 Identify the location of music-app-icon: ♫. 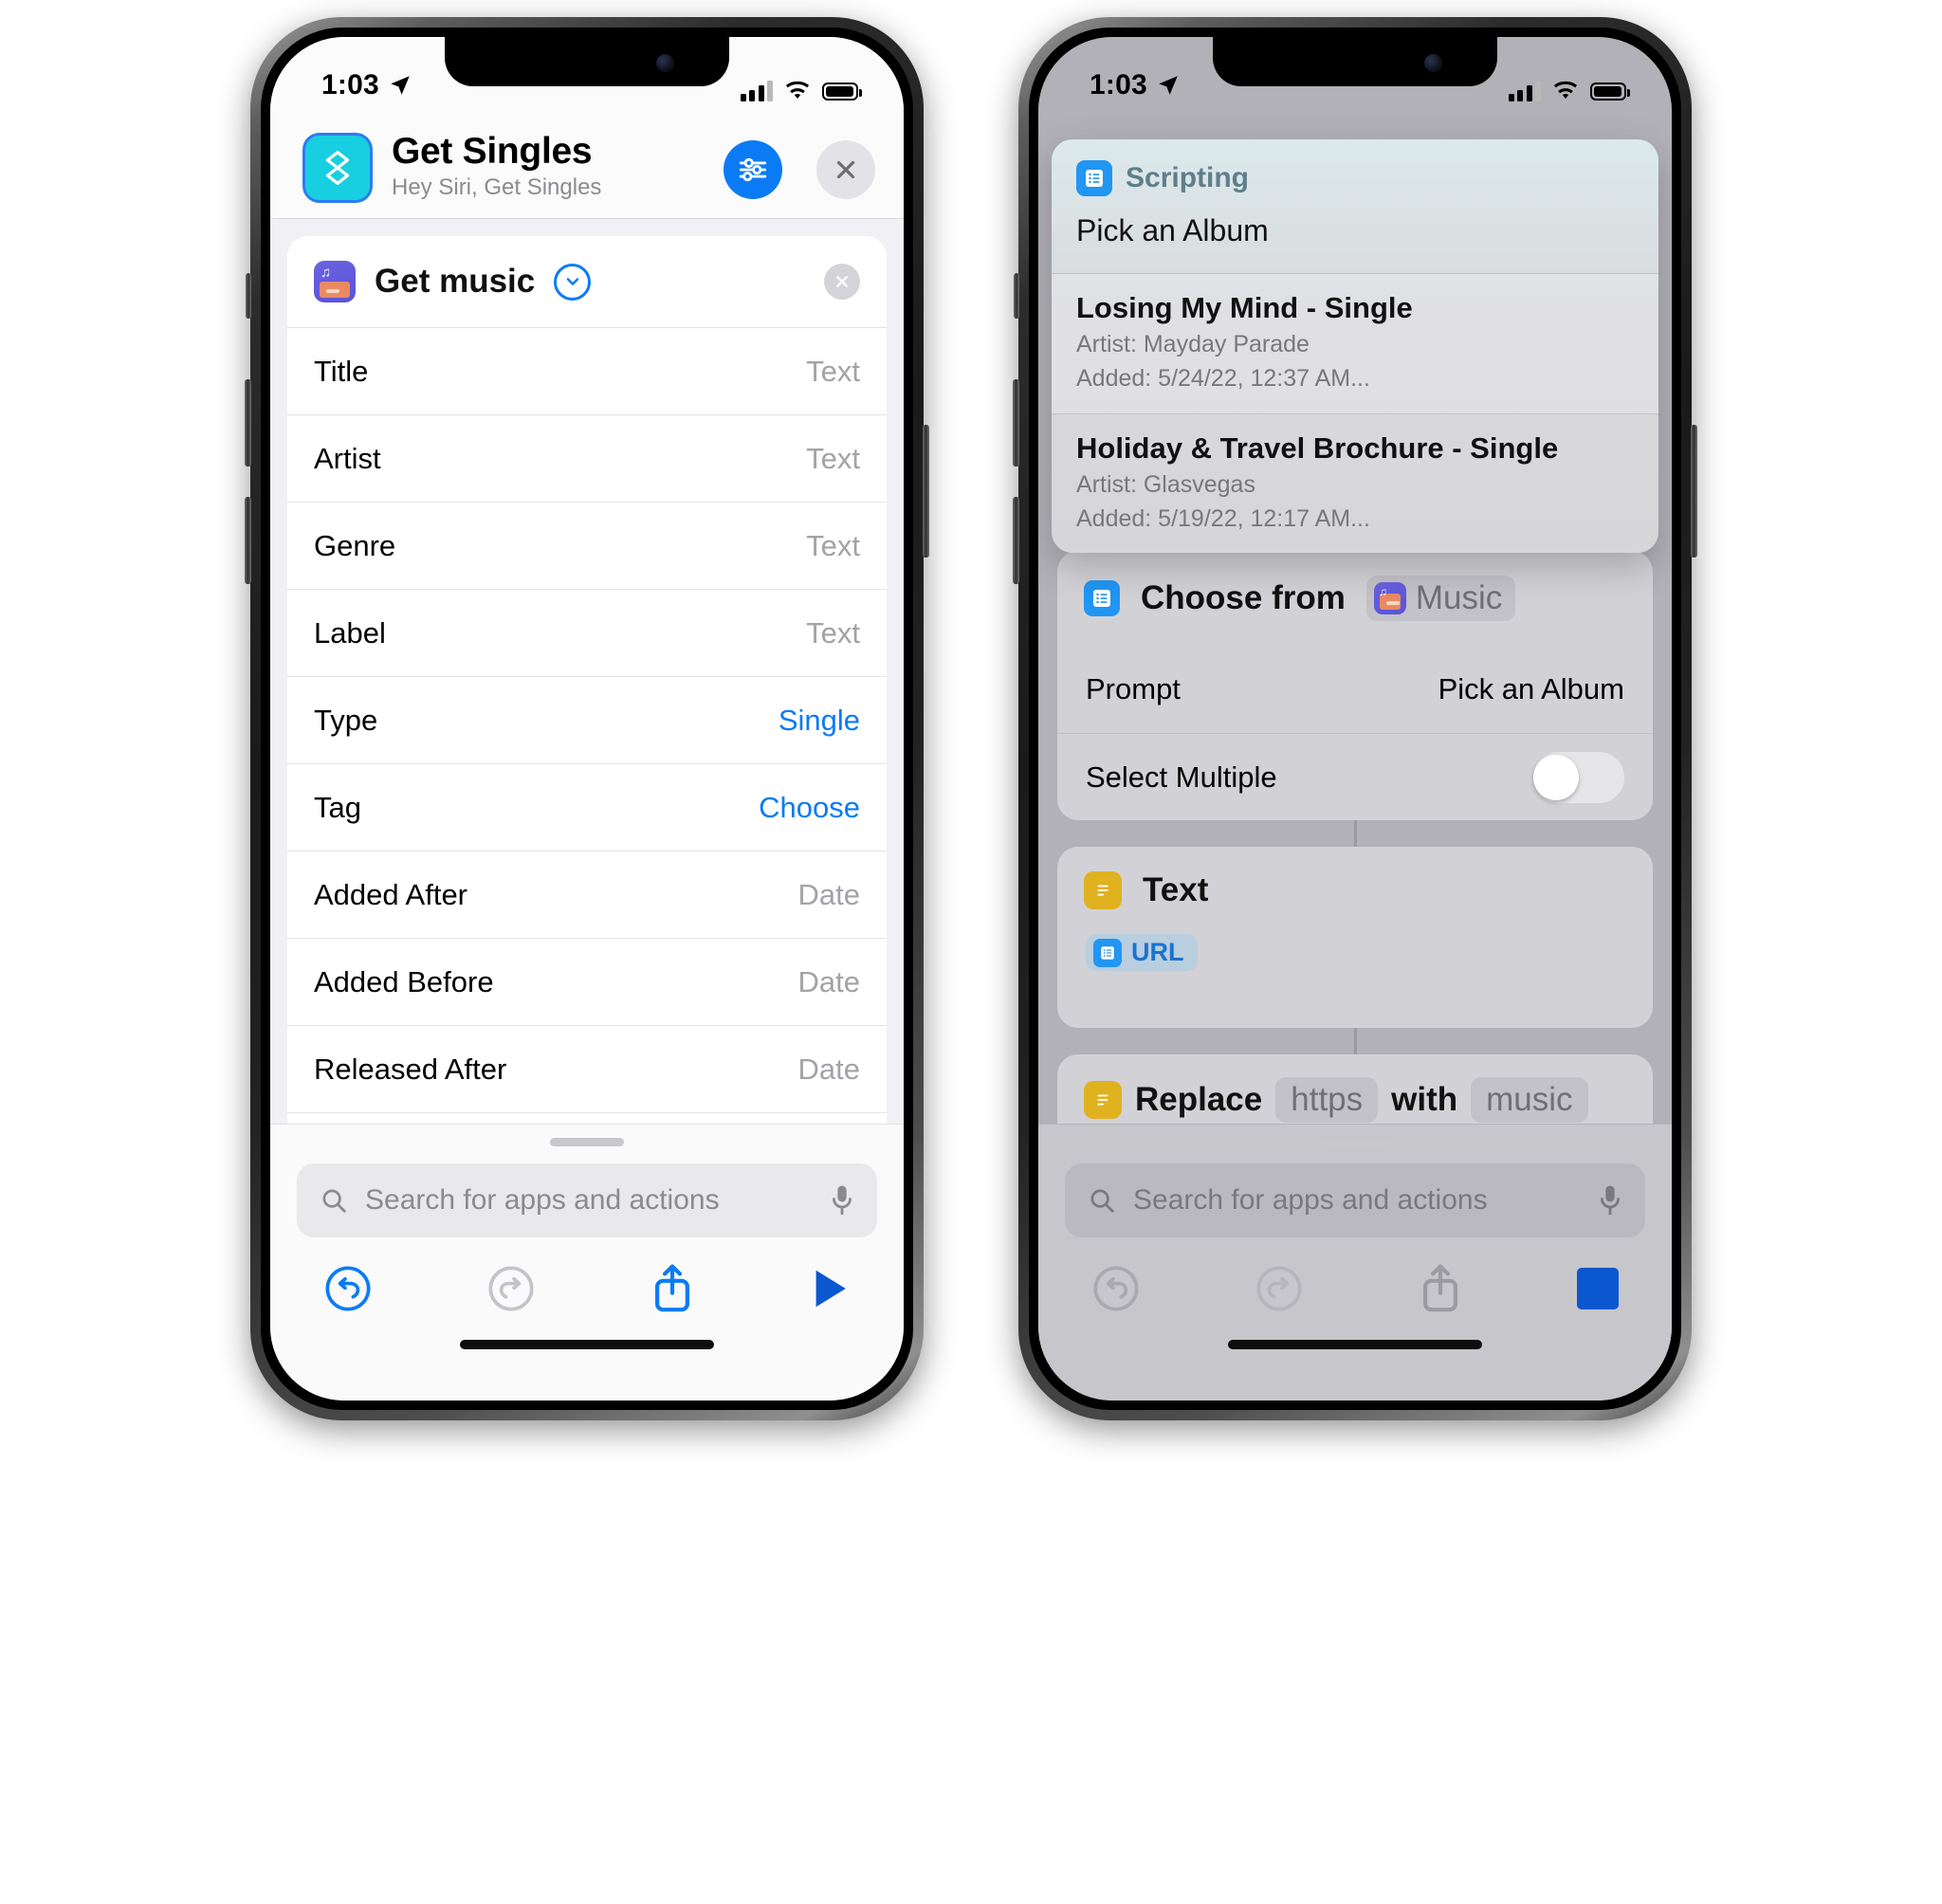
(335, 282).